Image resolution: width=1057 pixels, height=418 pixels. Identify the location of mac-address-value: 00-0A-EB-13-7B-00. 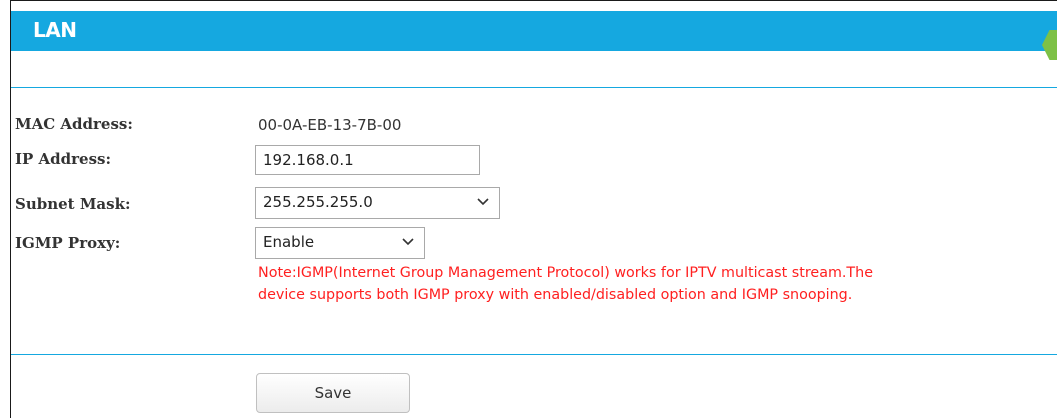
(330, 125).